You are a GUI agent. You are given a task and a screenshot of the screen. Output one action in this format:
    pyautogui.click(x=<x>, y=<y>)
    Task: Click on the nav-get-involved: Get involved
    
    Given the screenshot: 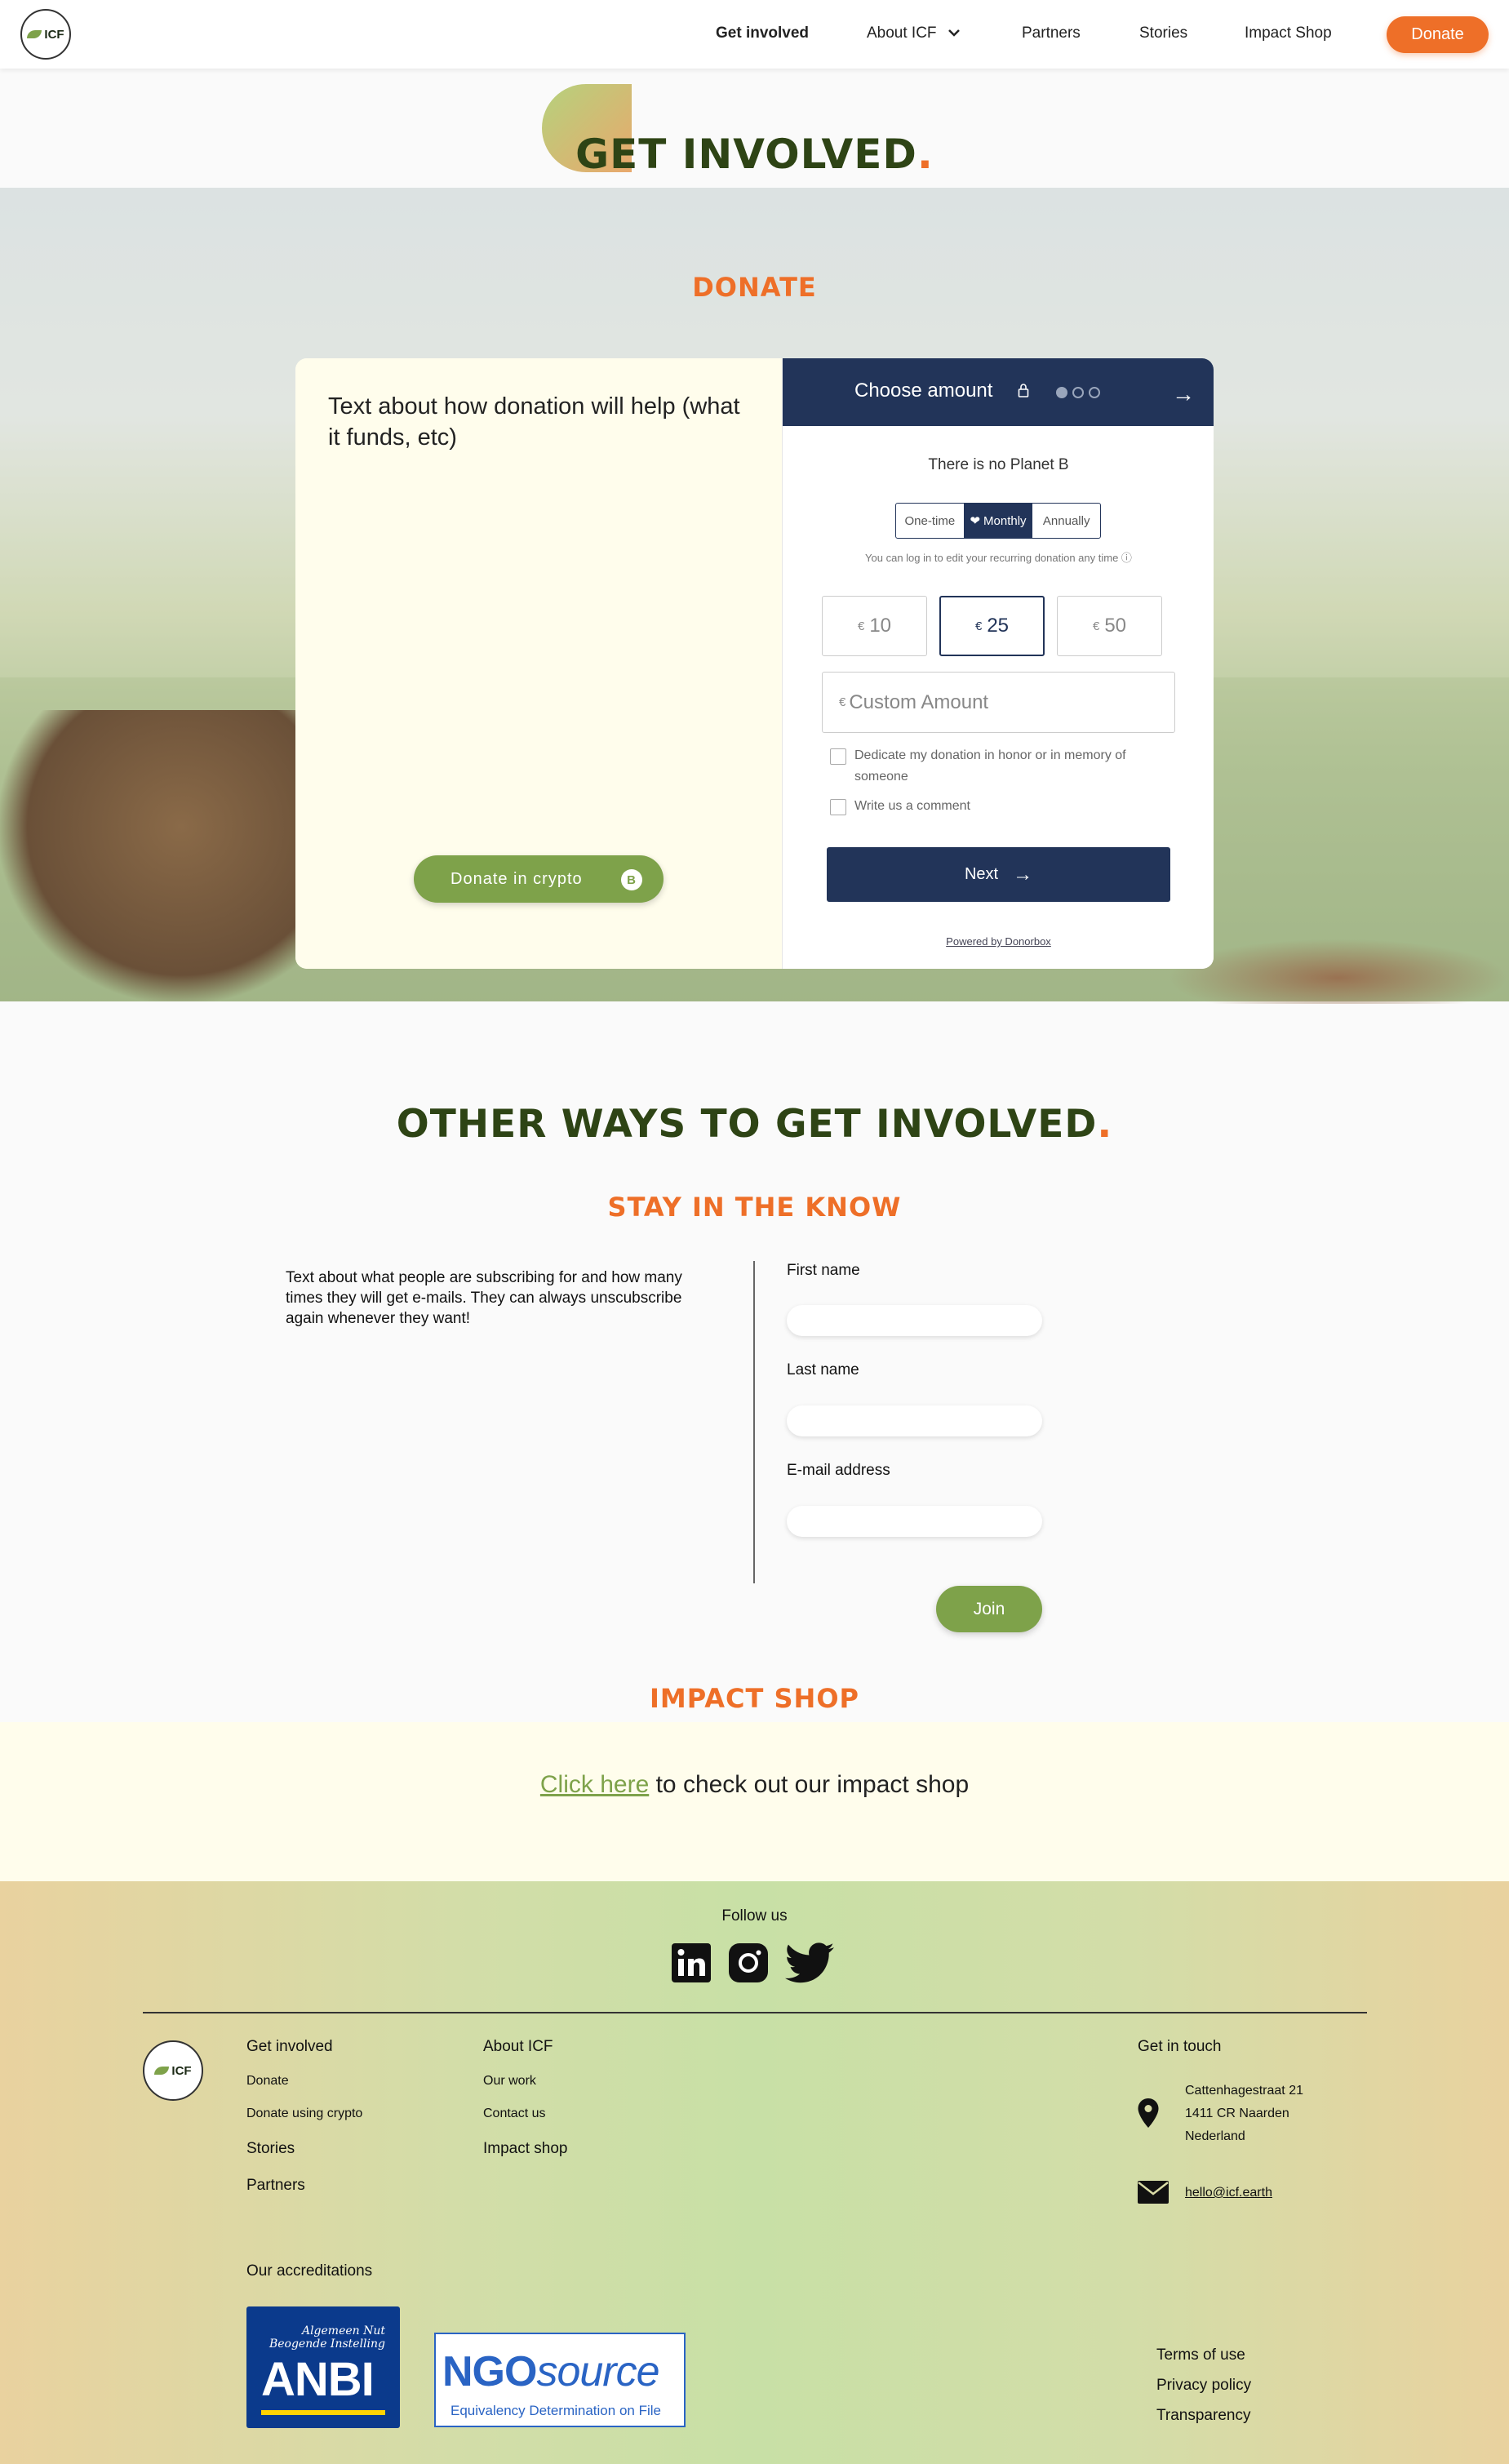 What is the action you would take?
    pyautogui.click(x=762, y=33)
    